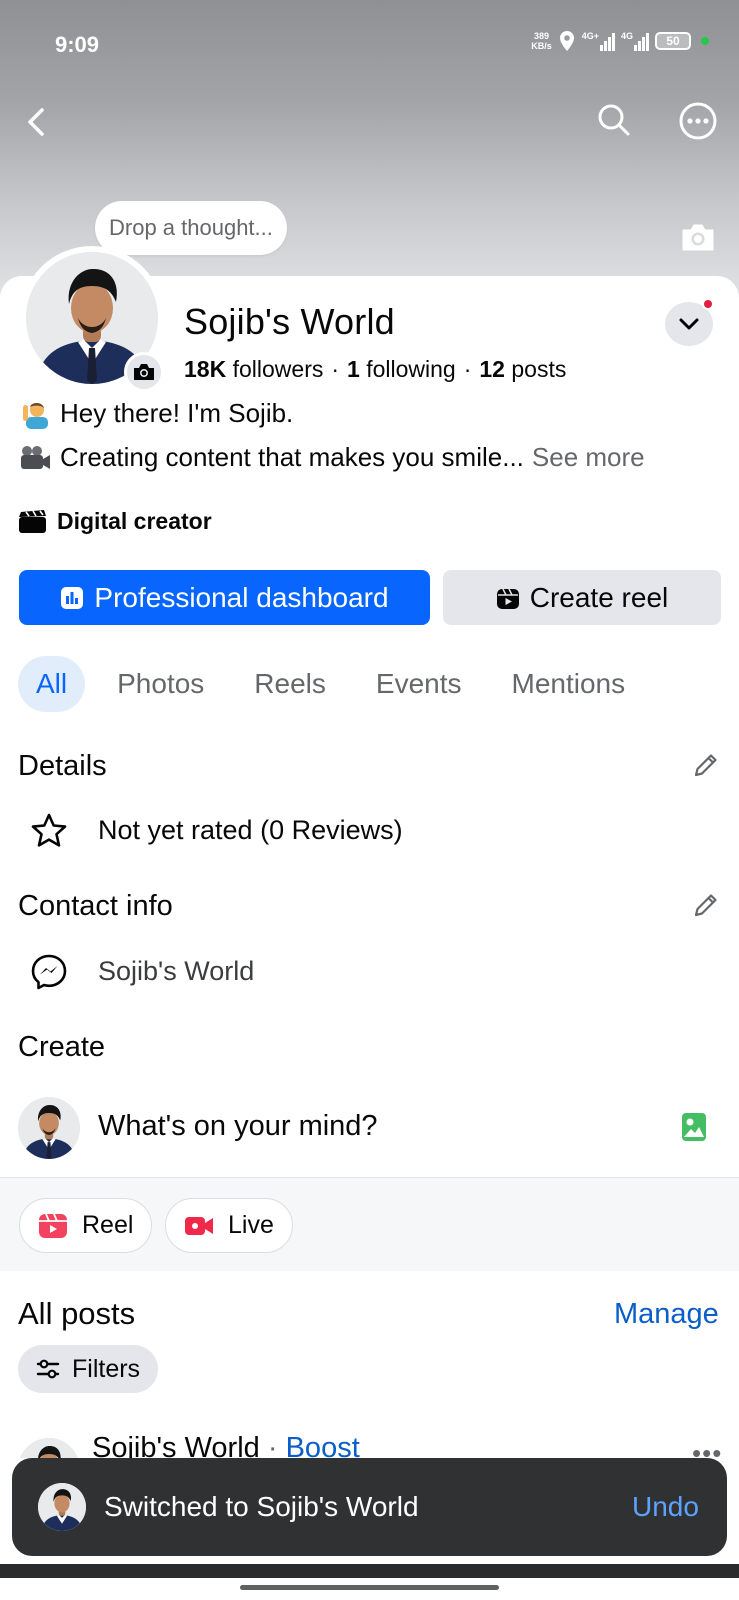 This screenshot has height=1600, width=739. I want to click on messenger-icon, so click(49, 972).